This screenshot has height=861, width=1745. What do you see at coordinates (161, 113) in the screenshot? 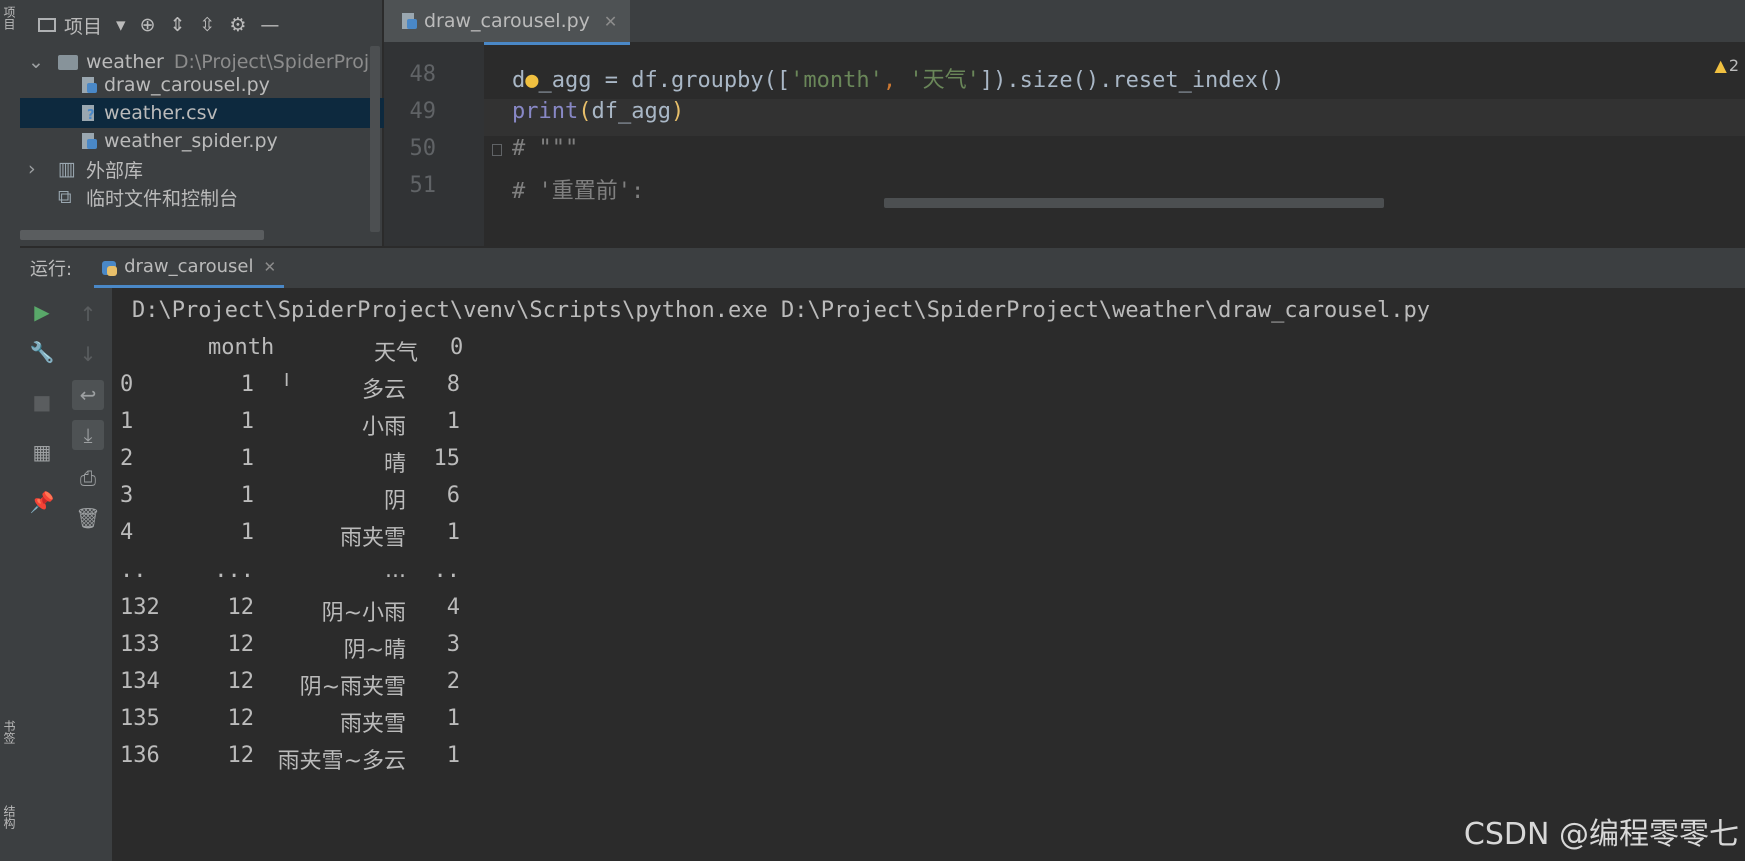
I see `tree-file-label: weather.csv` at bounding box center [161, 113].